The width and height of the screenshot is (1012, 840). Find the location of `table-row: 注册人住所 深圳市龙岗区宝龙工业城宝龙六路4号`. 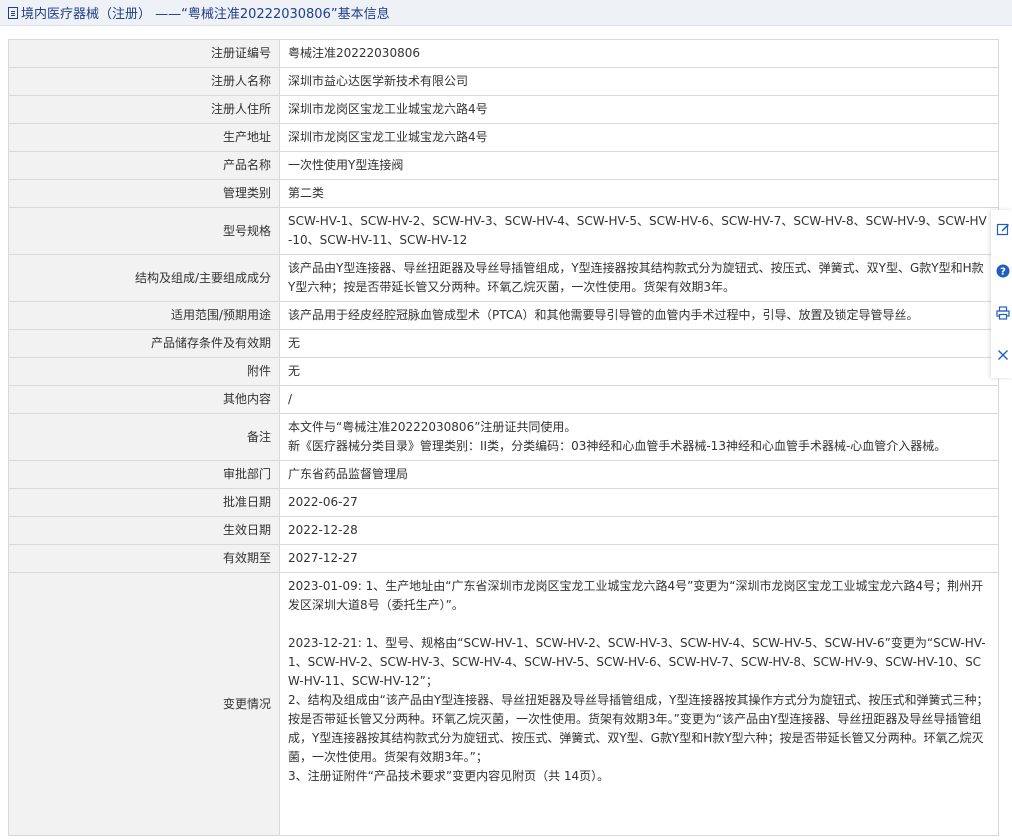

table-row: 注册人住所 深圳市龙岗区宝龙工业城宝龙六路4号 is located at coordinates (503, 109).